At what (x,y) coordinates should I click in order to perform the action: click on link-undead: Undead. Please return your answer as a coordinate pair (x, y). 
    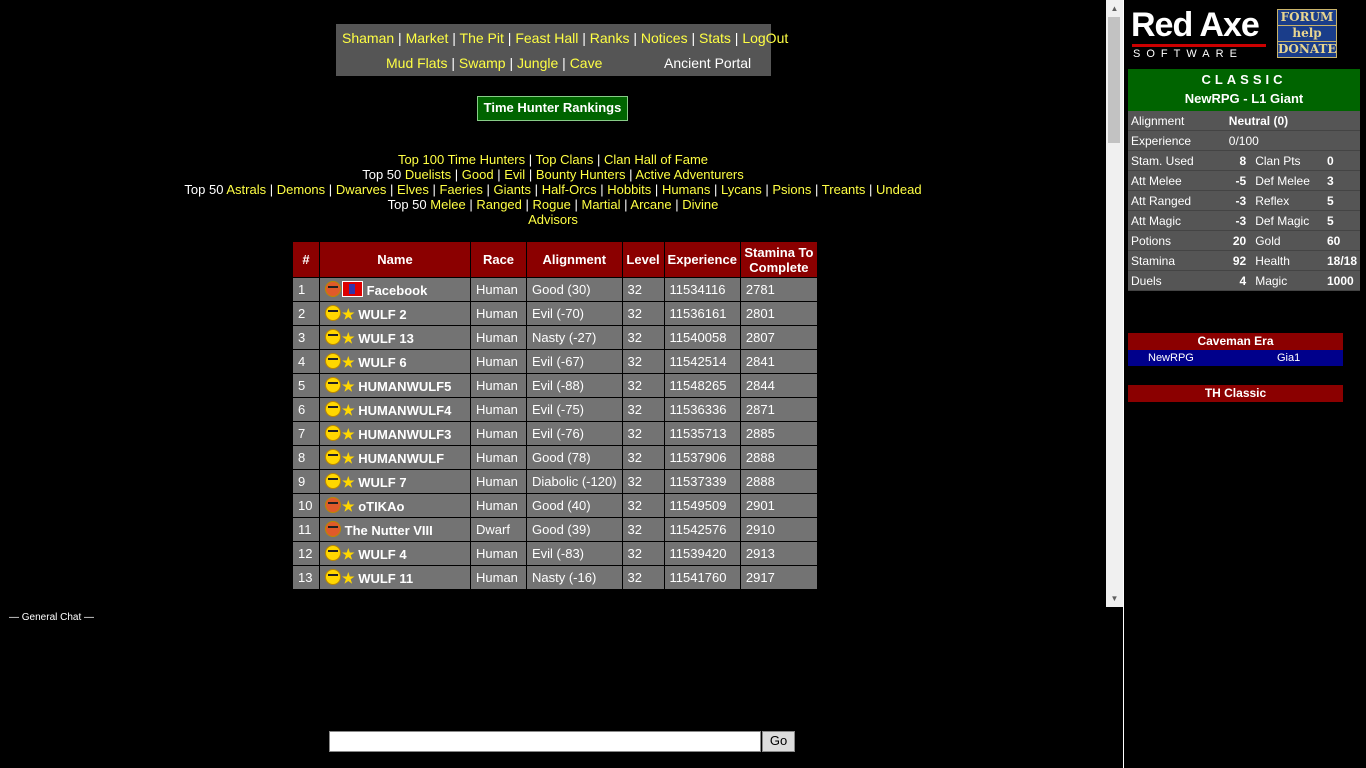
    Looking at the image, I should click on (899, 189).